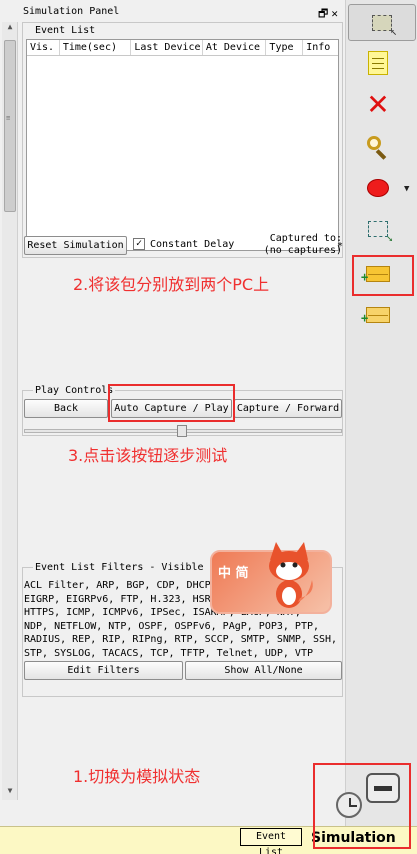 The image size is (417, 854). Describe the element at coordinates (362, 806) in the screenshot. I see `highlight-simulation-mode` at that location.